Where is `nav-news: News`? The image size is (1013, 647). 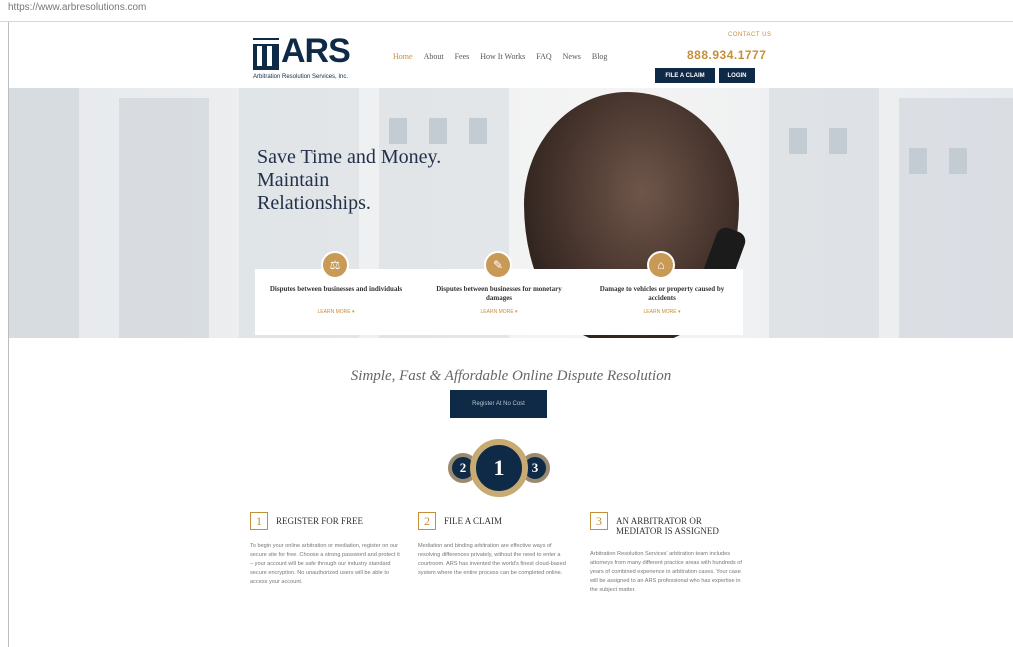 nav-news: News is located at coordinates (572, 56).